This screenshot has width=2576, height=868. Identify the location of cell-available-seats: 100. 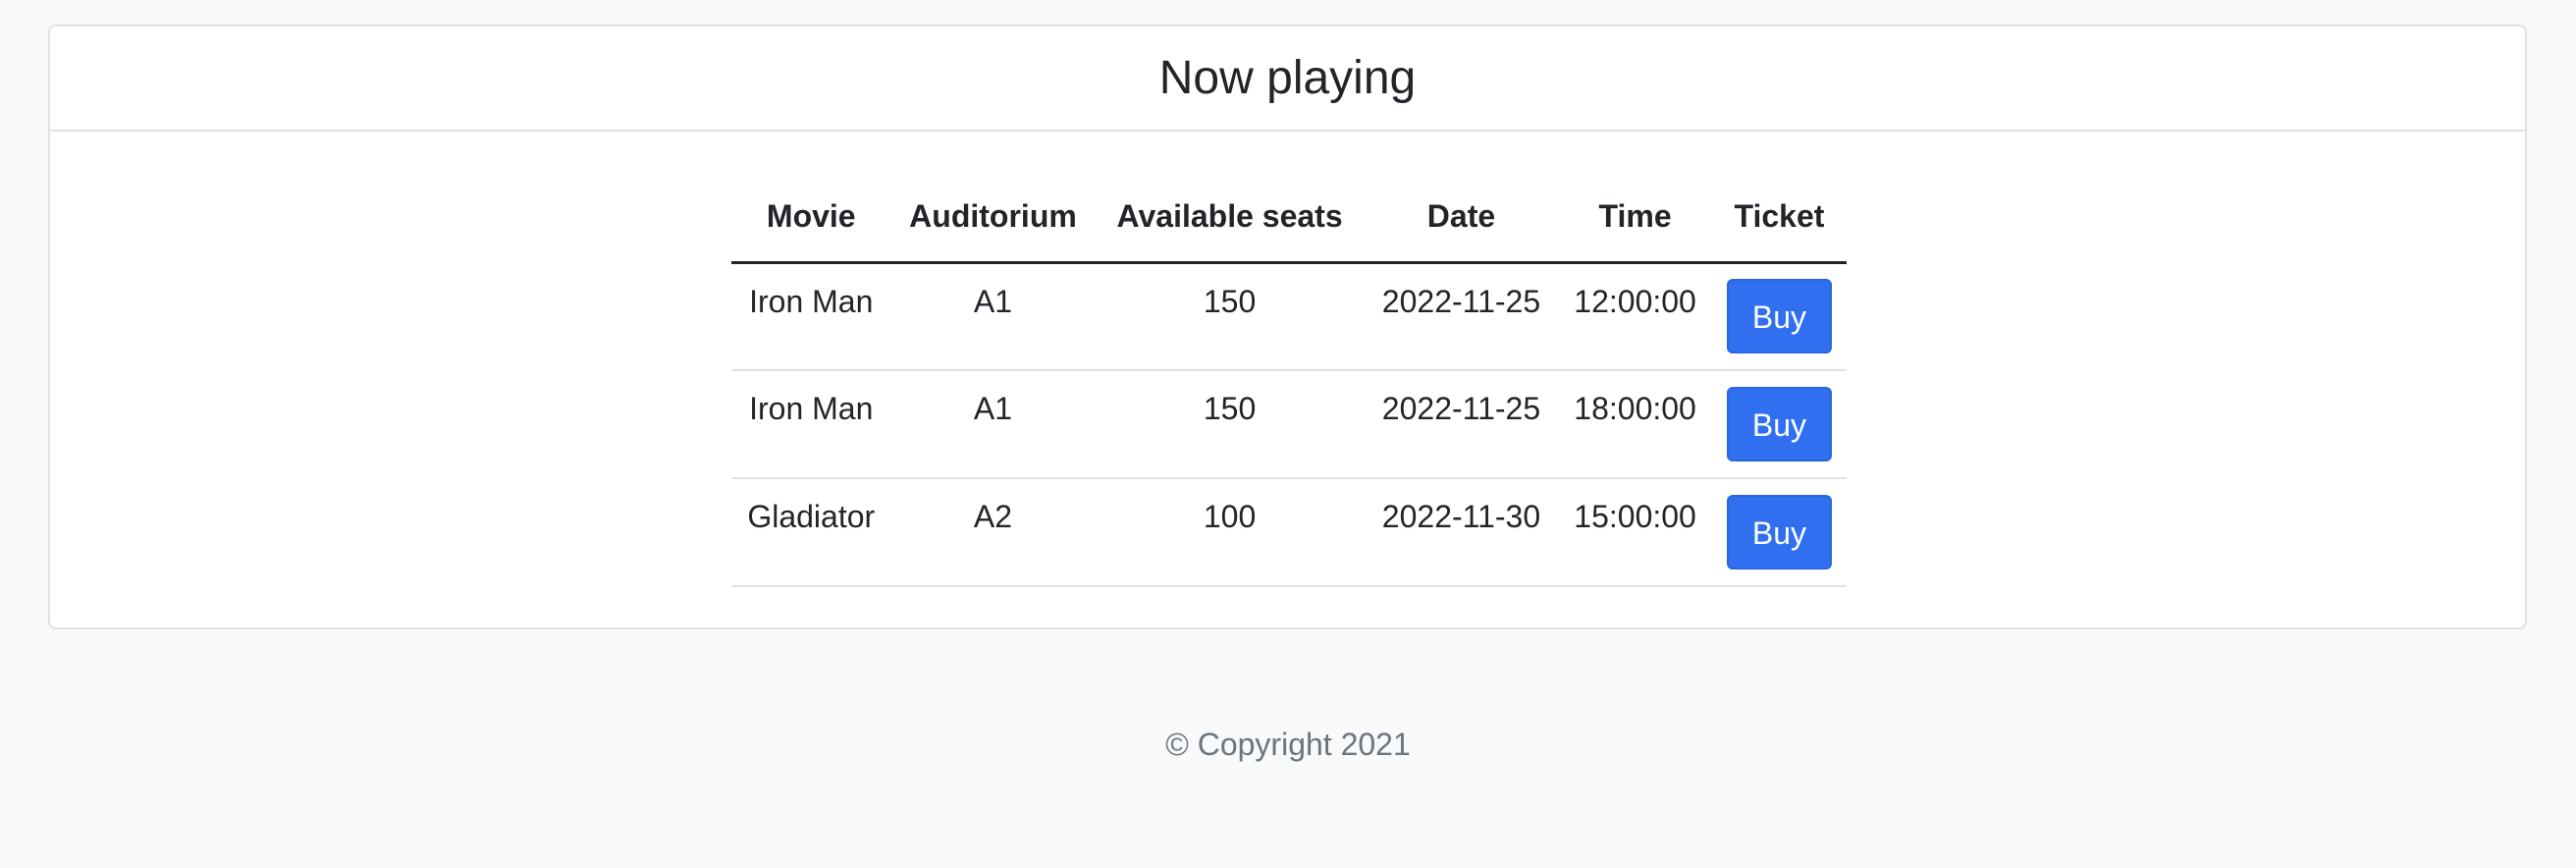
(1230, 532).